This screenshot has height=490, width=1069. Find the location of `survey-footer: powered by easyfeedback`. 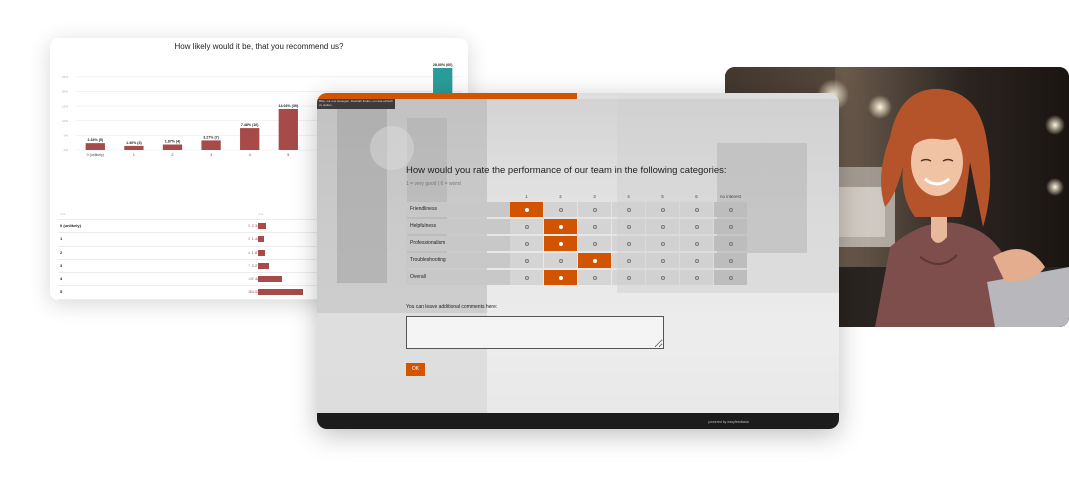

survey-footer: powered by easyfeedback is located at coordinates (578, 421).